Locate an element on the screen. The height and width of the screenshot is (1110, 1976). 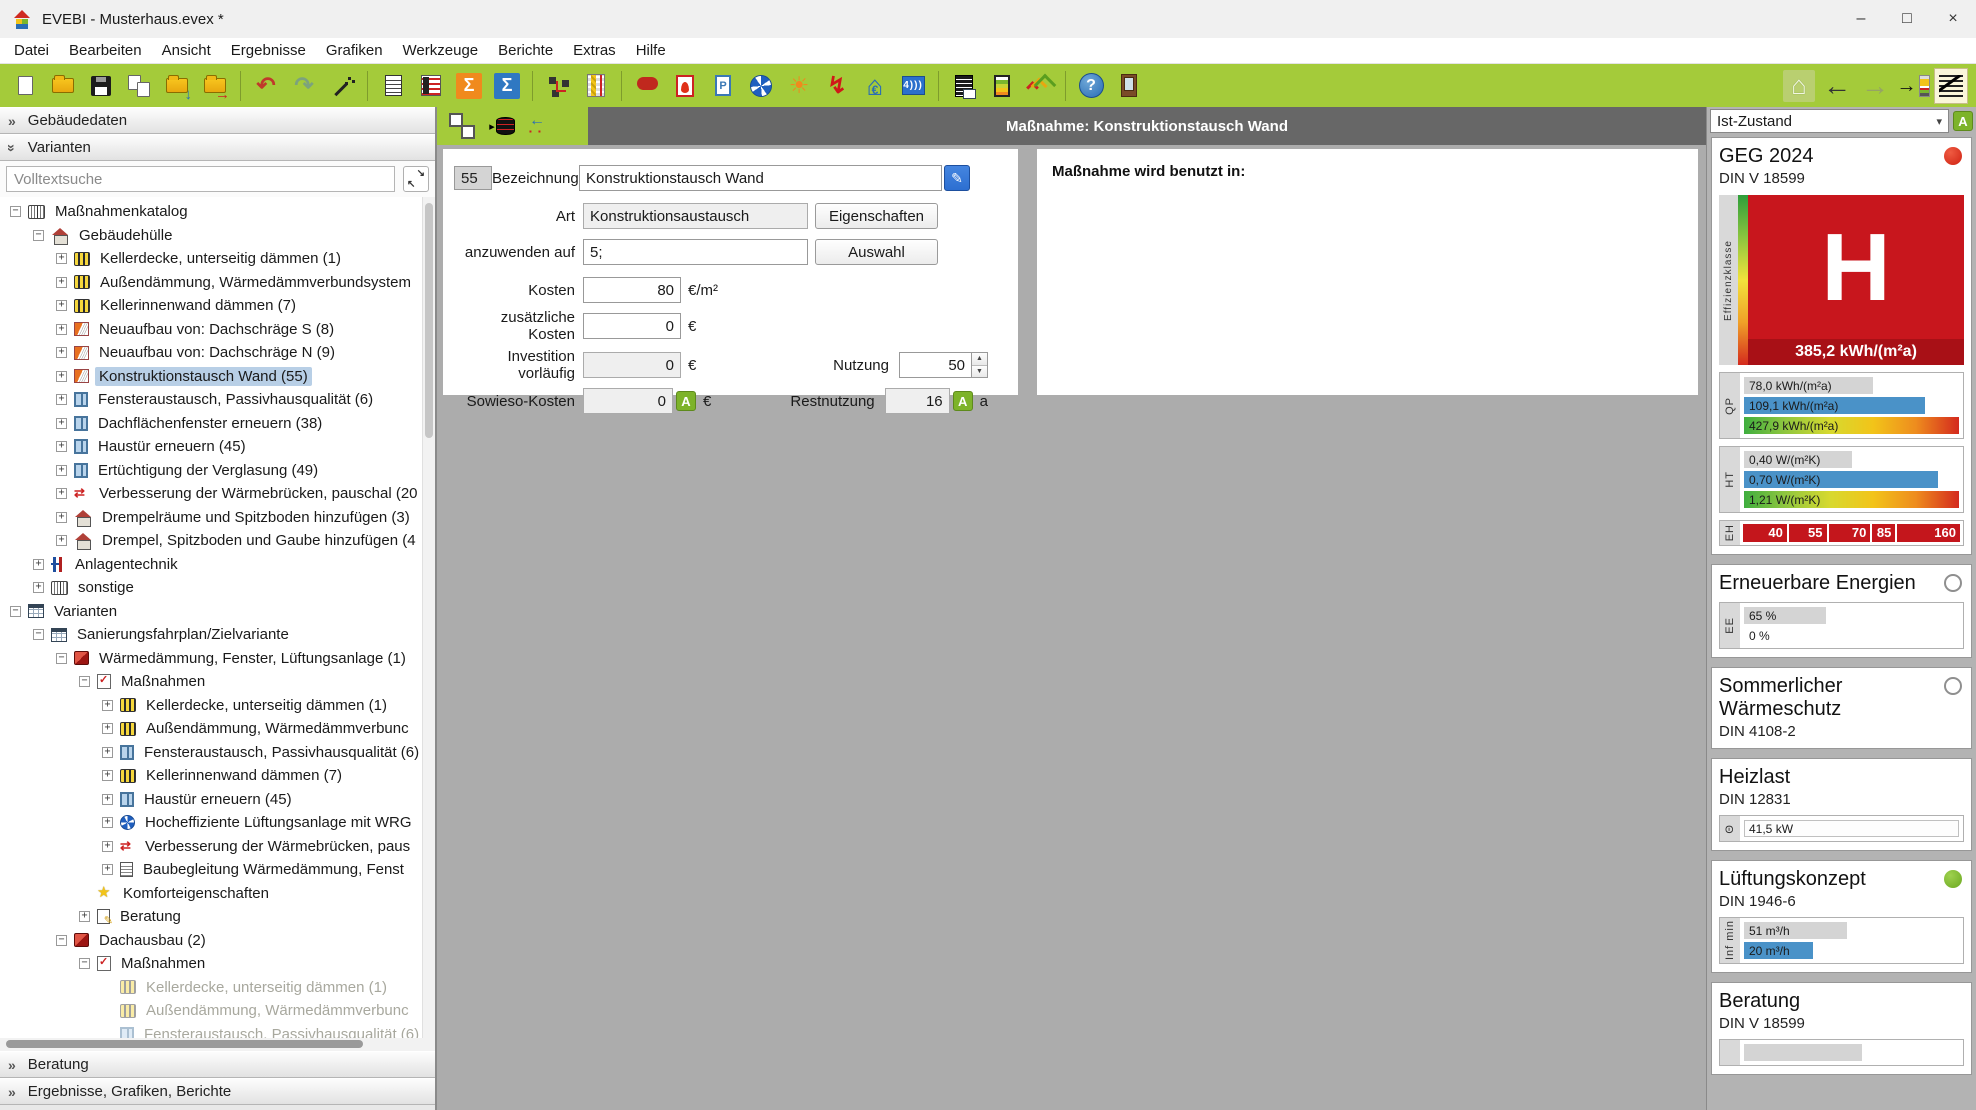
menu-extras: Extras is located at coordinates (594, 50).